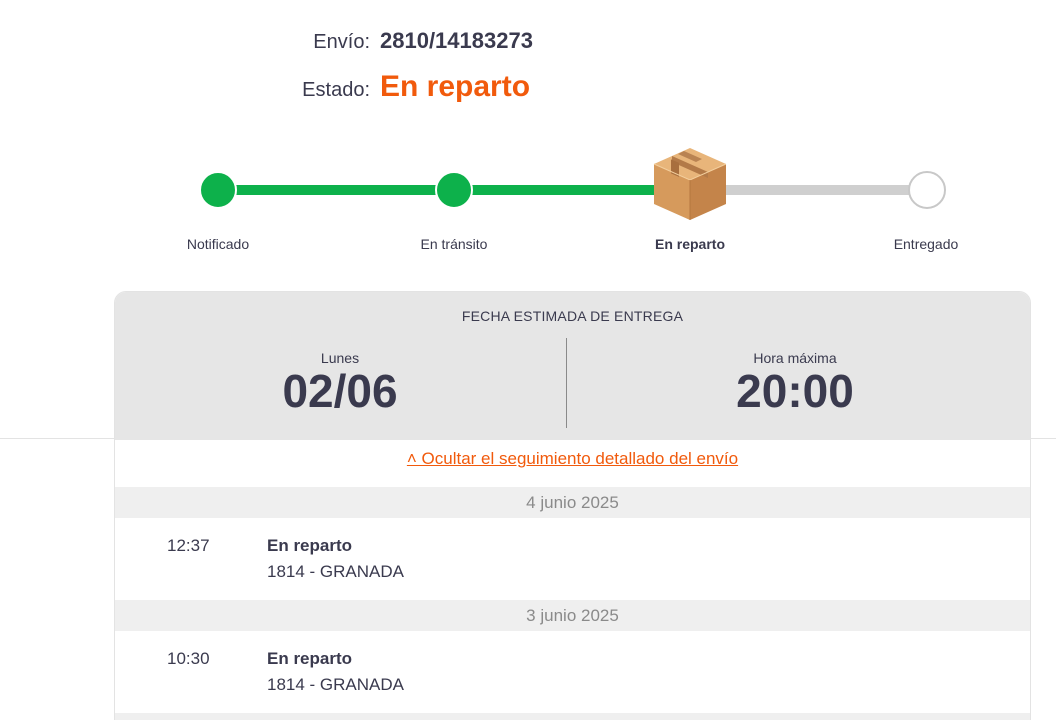 The width and height of the screenshot is (1056, 720). Describe the element at coordinates (336, 90) in the screenshot. I see `state-label: Estado:` at that location.